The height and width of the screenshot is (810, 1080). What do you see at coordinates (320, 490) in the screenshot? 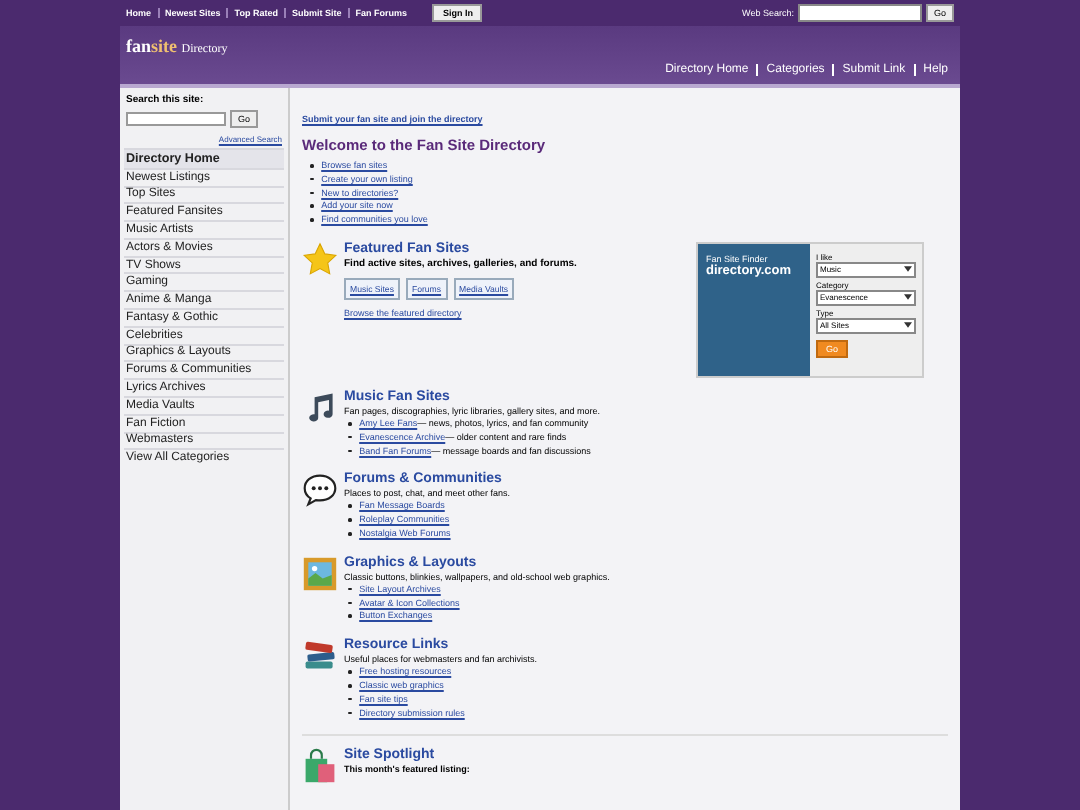
I see `speech-bubble-icon` at bounding box center [320, 490].